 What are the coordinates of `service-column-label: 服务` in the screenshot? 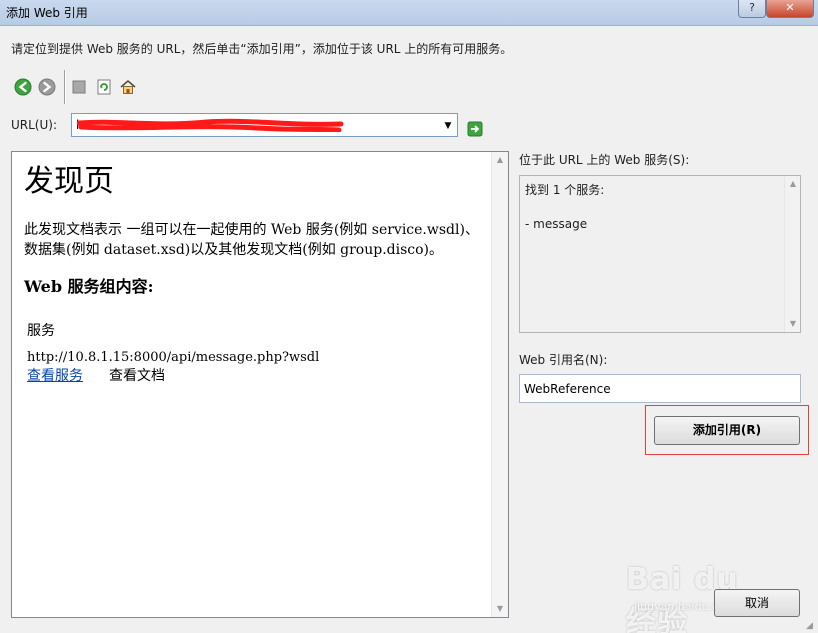 It's located at (41, 331).